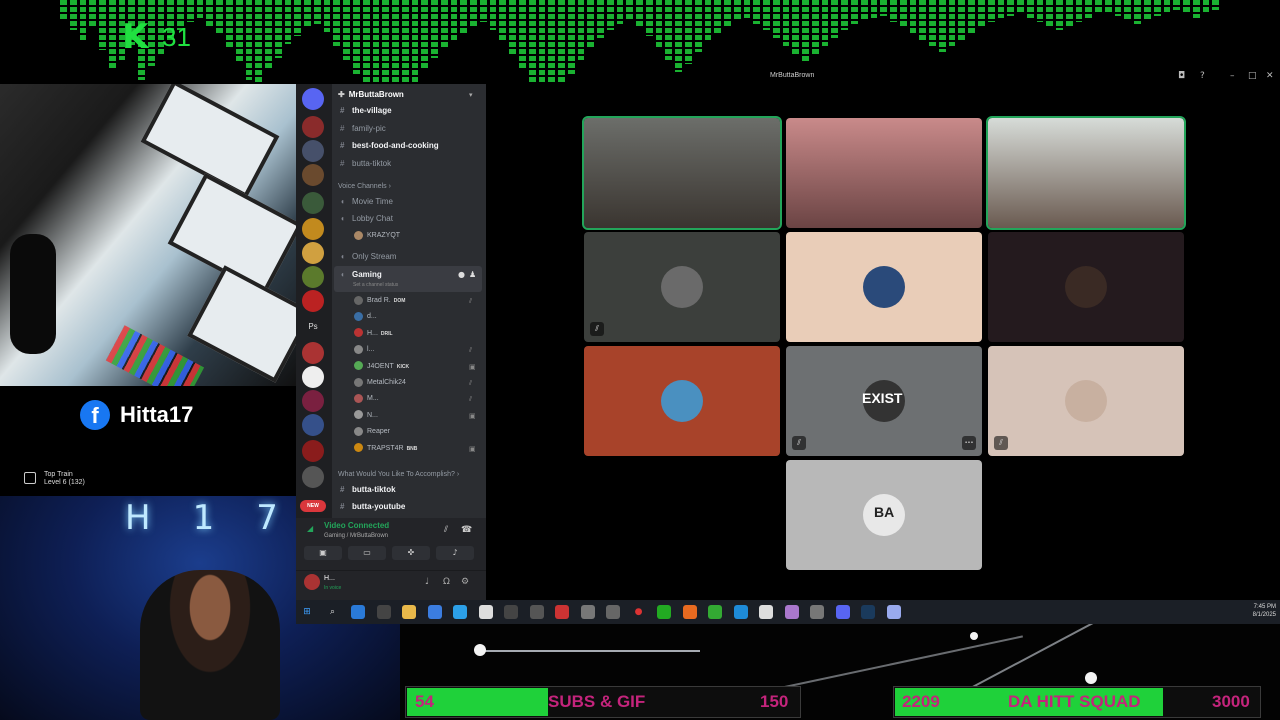  What do you see at coordinates (312, 582) in the screenshot?
I see `user-avatar` at bounding box center [312, 582].